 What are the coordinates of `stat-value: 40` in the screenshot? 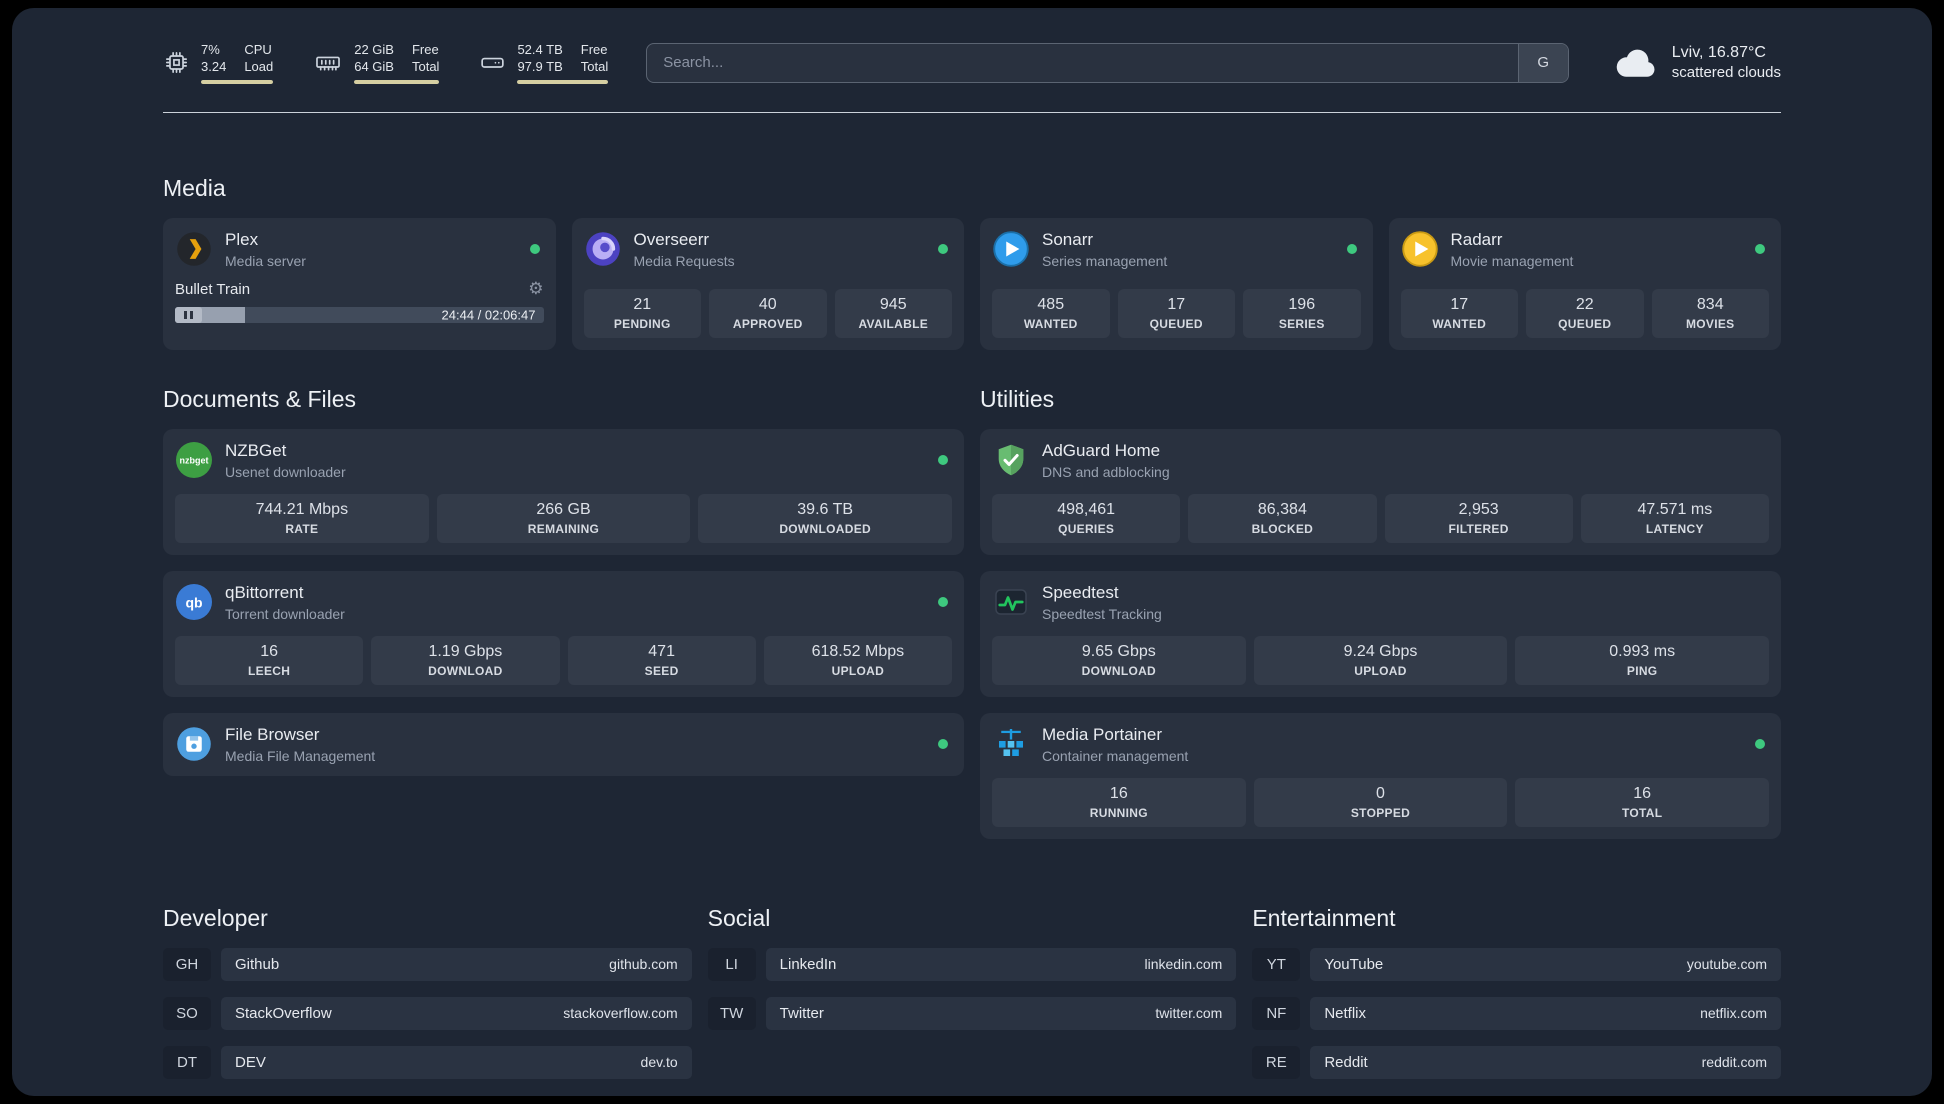 It's located at (767, 304).